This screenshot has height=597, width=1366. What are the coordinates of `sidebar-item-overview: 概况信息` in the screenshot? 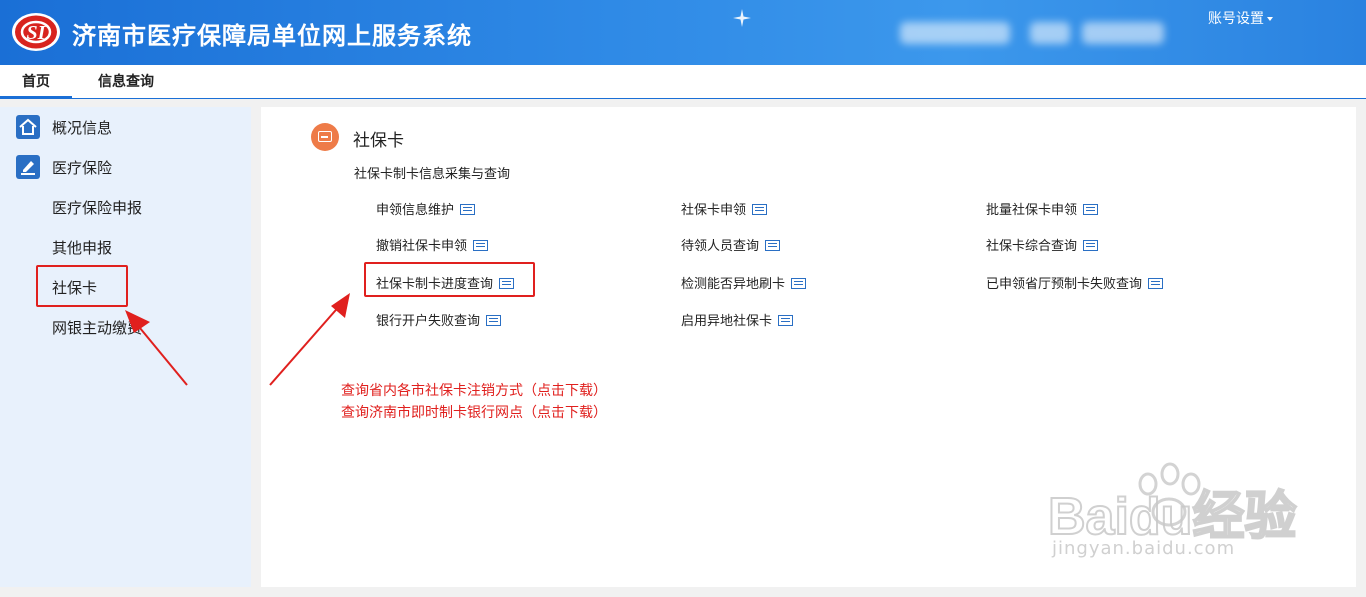 It's located at (125, 127).